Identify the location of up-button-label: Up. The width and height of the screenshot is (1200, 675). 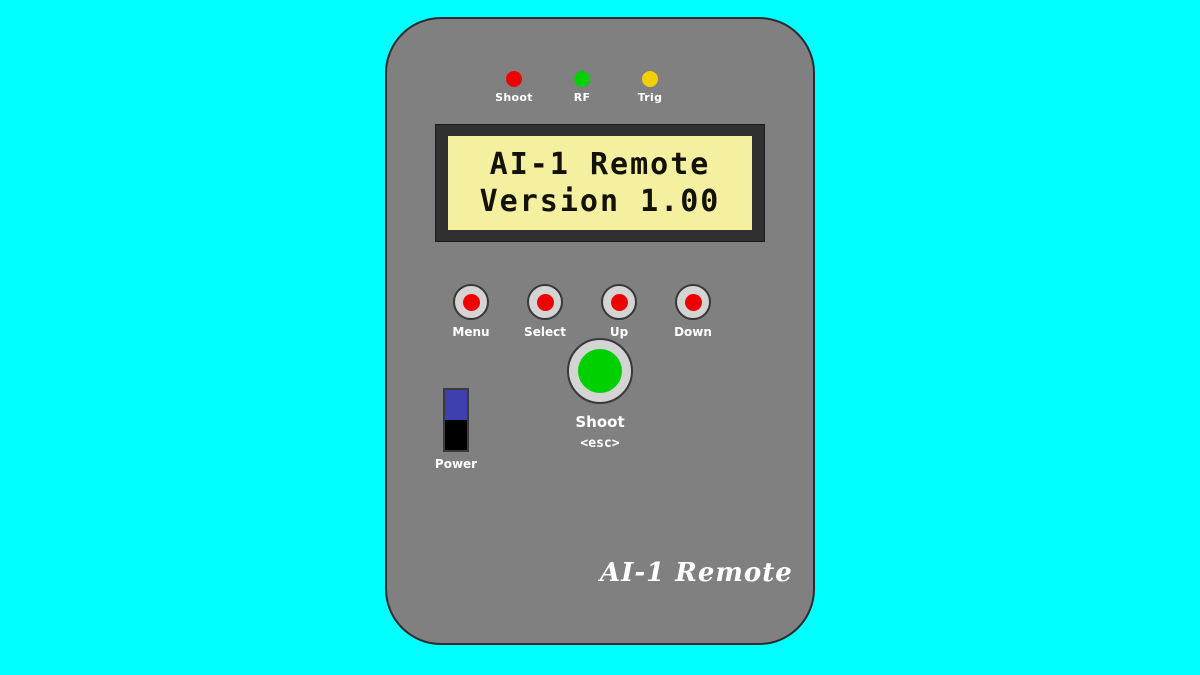
(619, 332).